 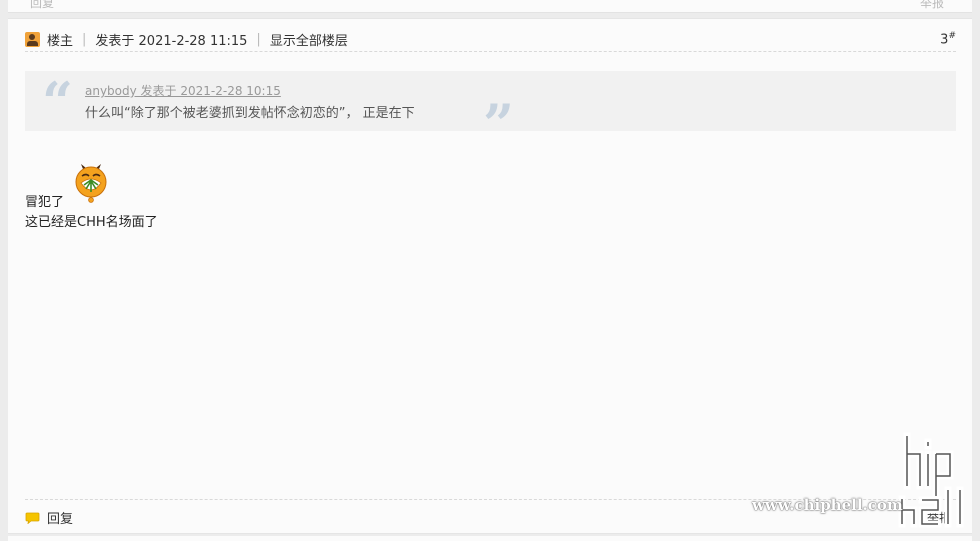 What do you see at coordinates (490, 39) in the screenshot?
I see `post-header: 楼主 | 发表于 2021-2-28 11:15 | 显示全部楼层 3#` at bounding box center [490, 39].